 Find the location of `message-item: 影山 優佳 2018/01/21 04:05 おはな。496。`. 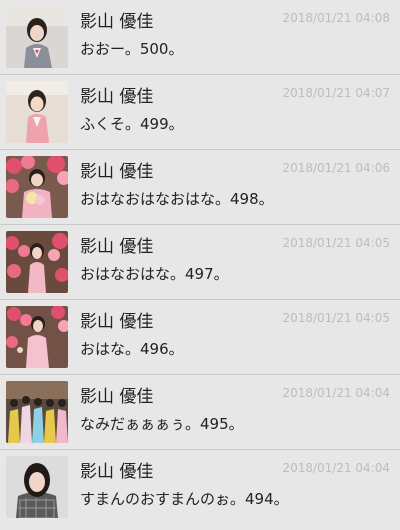

message-item: 影山 優佳 2018/01/21 04:05 おはな。496。 is located at coordinates (200, 337).